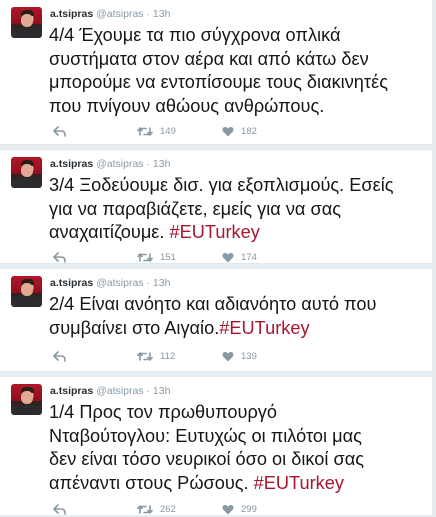 This screenshot has width=436, height=517. What do you see at coordinates (249, 257) in the screenshot?
I see `like-count: 174` at bounding box center [249, 257].